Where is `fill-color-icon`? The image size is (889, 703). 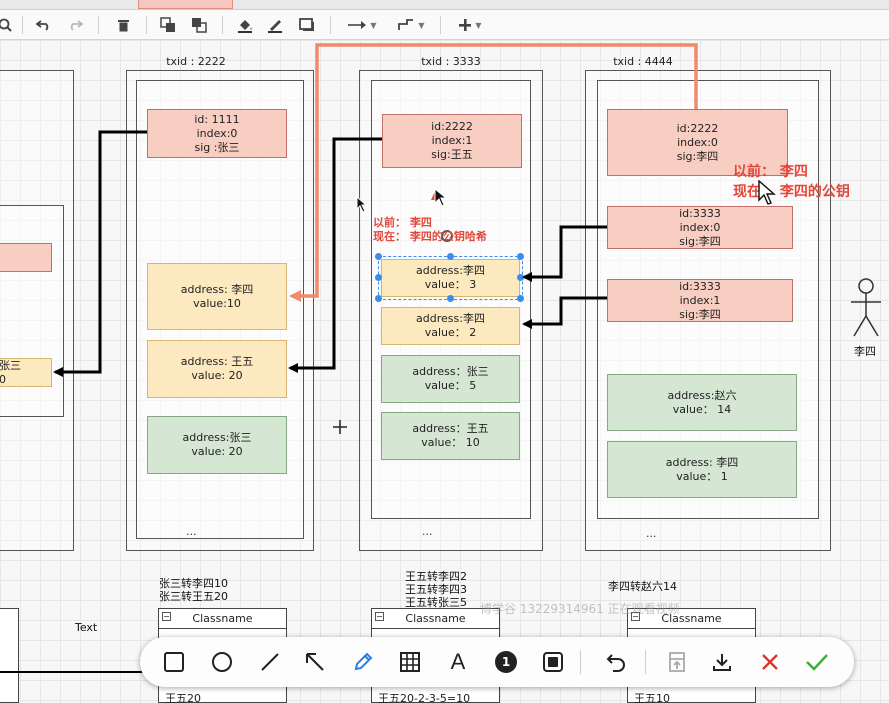
fill-color-icon is located at coordinates (245, 25).